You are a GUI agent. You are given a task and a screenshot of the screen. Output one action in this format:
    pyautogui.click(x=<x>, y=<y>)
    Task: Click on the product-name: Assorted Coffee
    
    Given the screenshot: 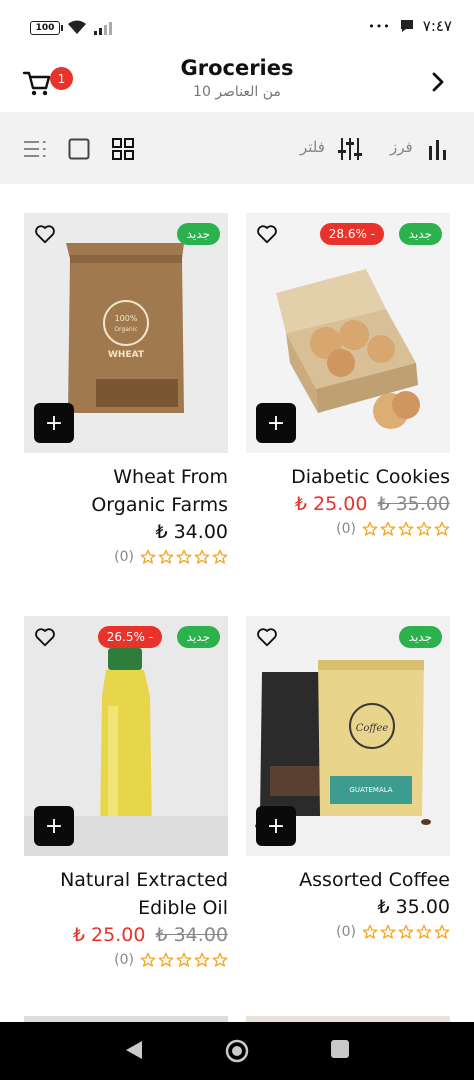 What is the action you would take?
    pyautogui.click(x=348, y=880)
    